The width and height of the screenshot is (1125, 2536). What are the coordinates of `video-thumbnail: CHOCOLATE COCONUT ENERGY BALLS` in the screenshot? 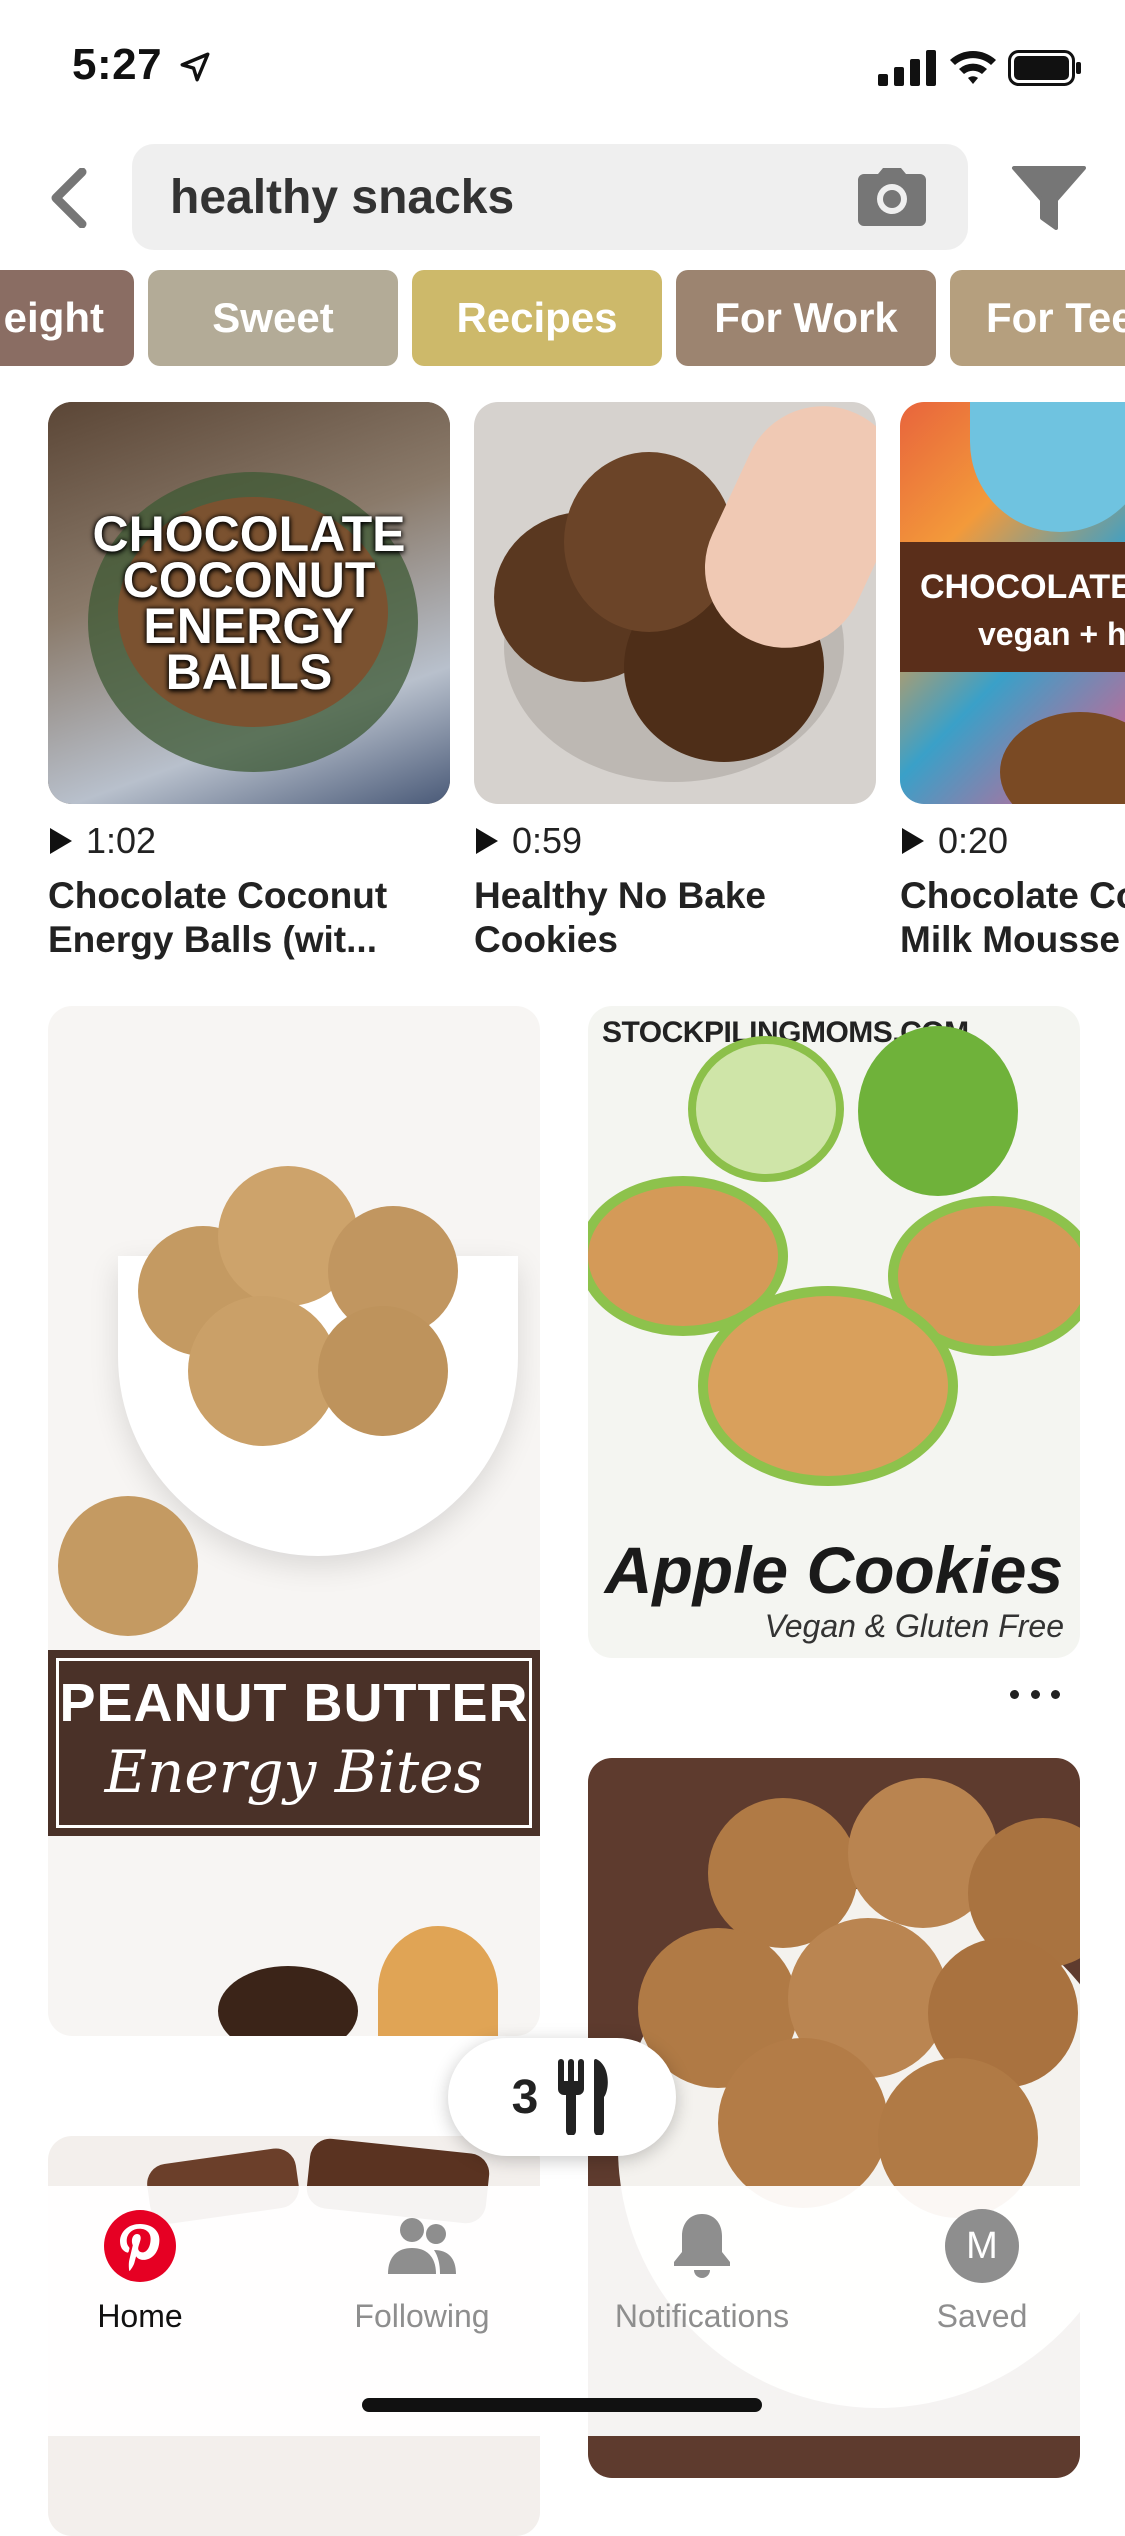 It's located at (249, 603).